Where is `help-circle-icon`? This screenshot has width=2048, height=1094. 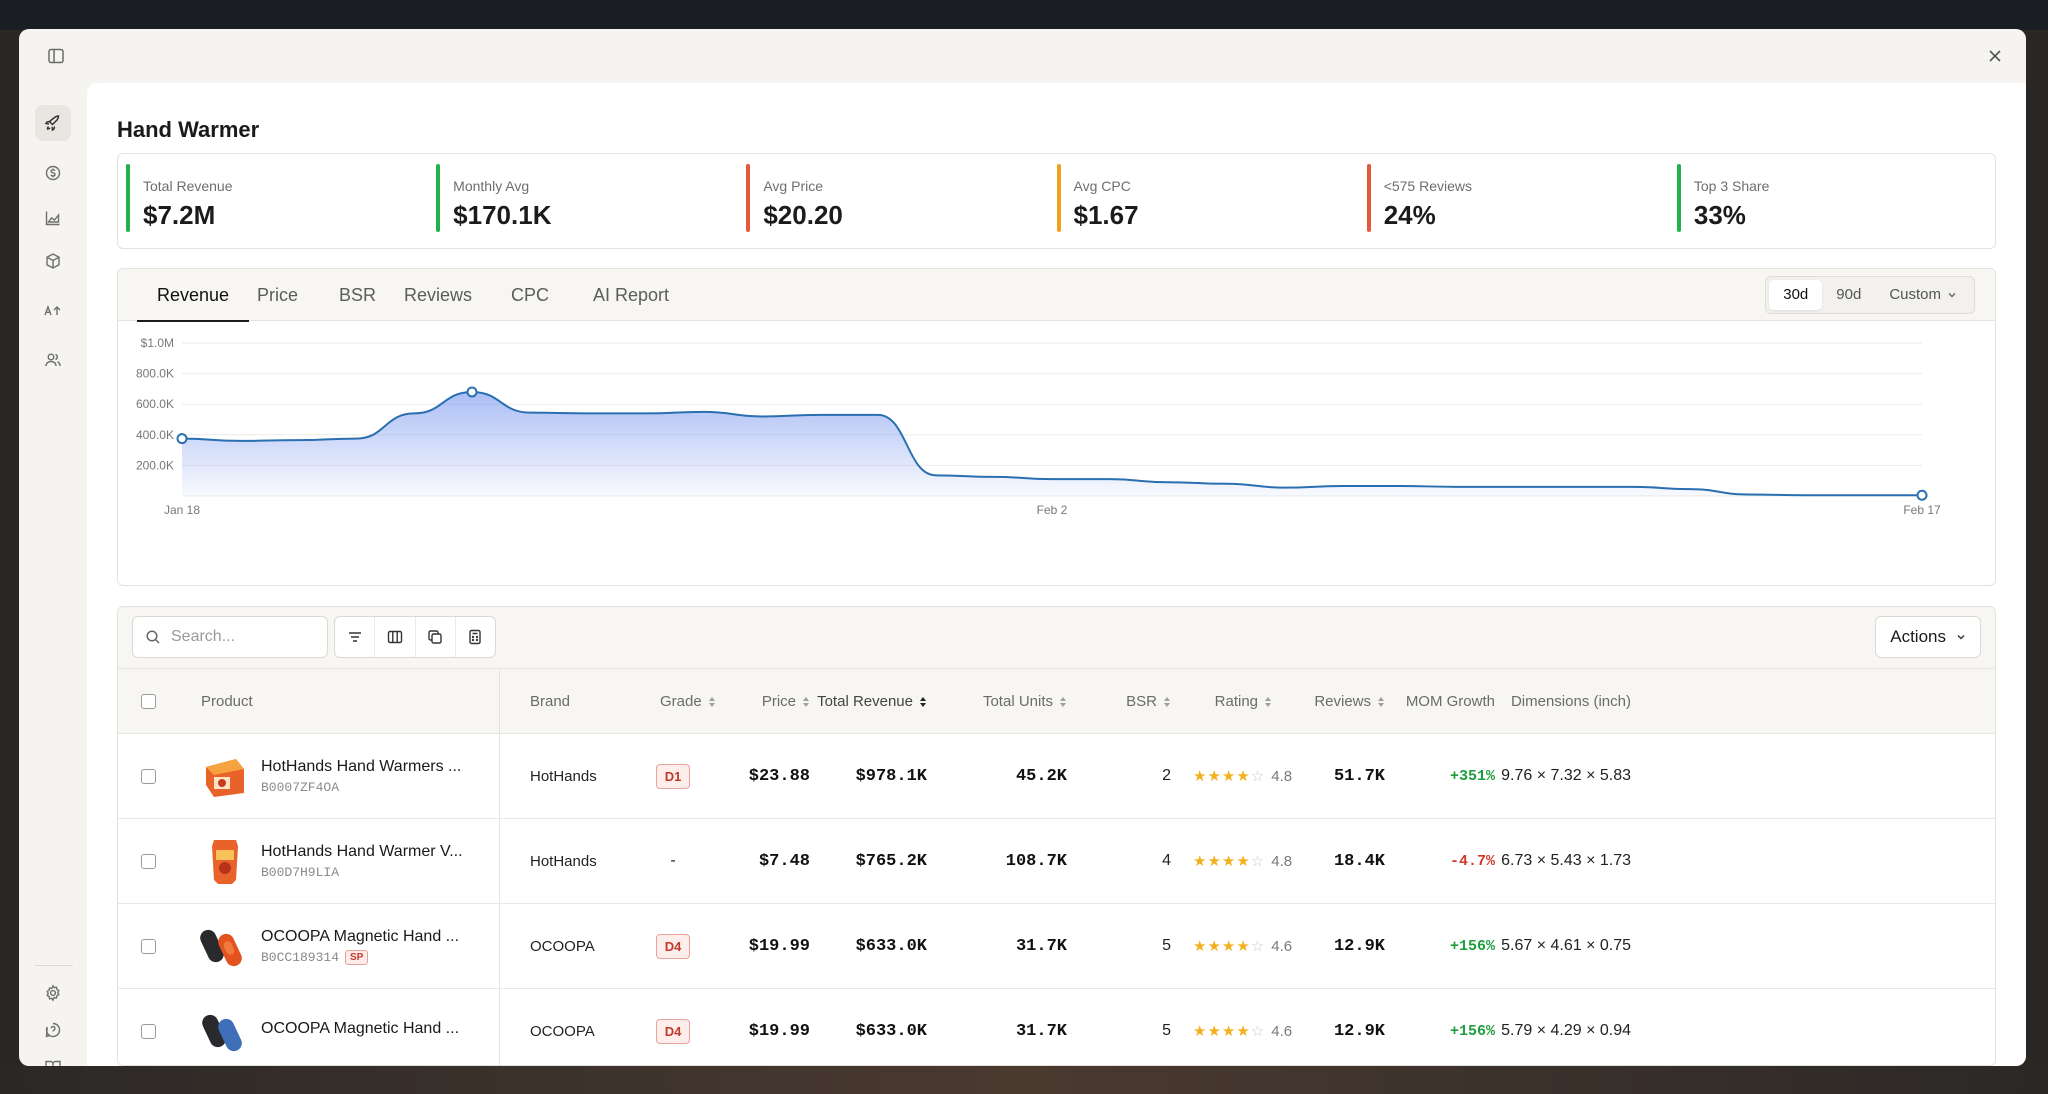
help-circle-icon is located at coordinates (53, 1030).